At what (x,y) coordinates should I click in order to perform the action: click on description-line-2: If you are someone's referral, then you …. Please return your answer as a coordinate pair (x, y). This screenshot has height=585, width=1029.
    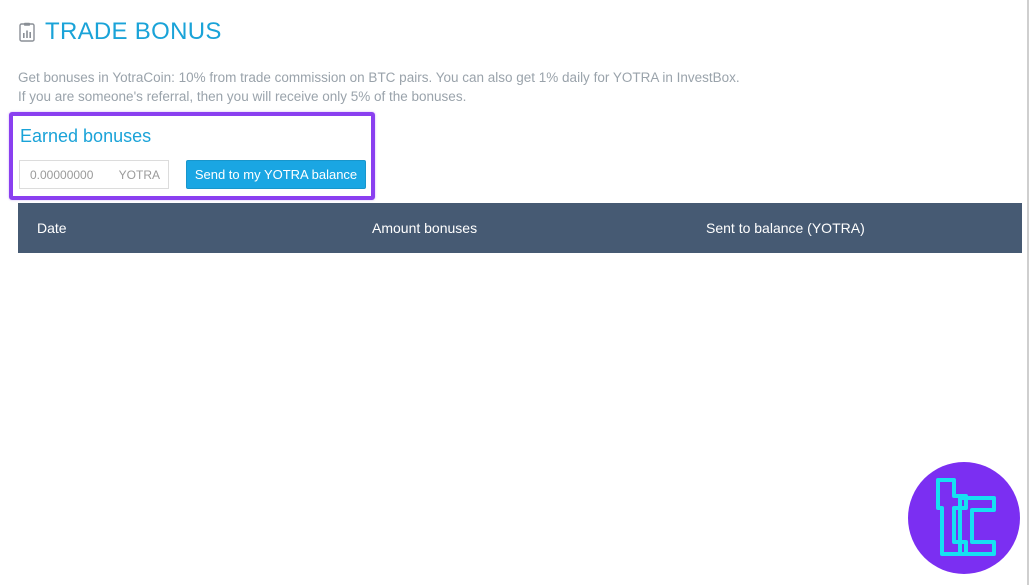
    Looking at the image, I should click on (242, 96).